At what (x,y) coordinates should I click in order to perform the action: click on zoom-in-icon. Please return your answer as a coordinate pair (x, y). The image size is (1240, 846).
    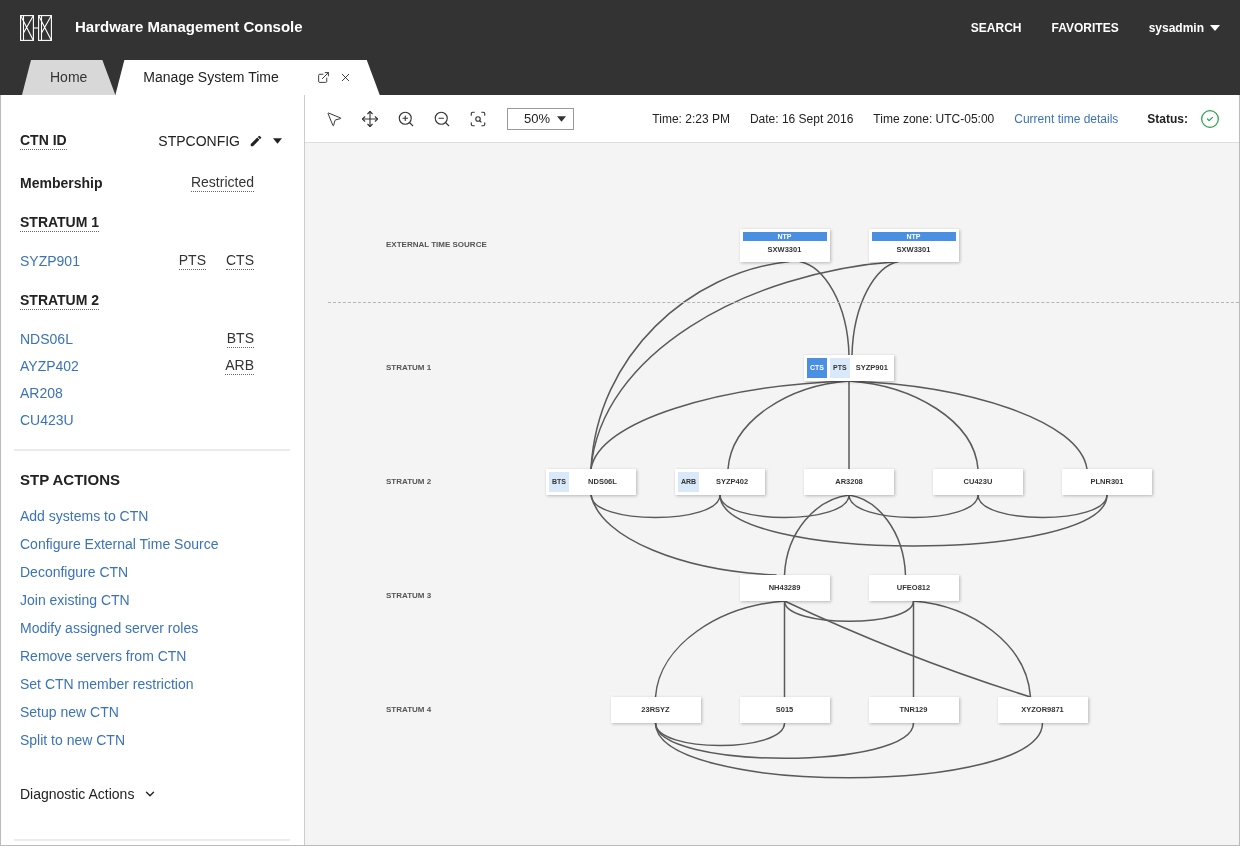
    Looking at the image, I should click on (406, 118).